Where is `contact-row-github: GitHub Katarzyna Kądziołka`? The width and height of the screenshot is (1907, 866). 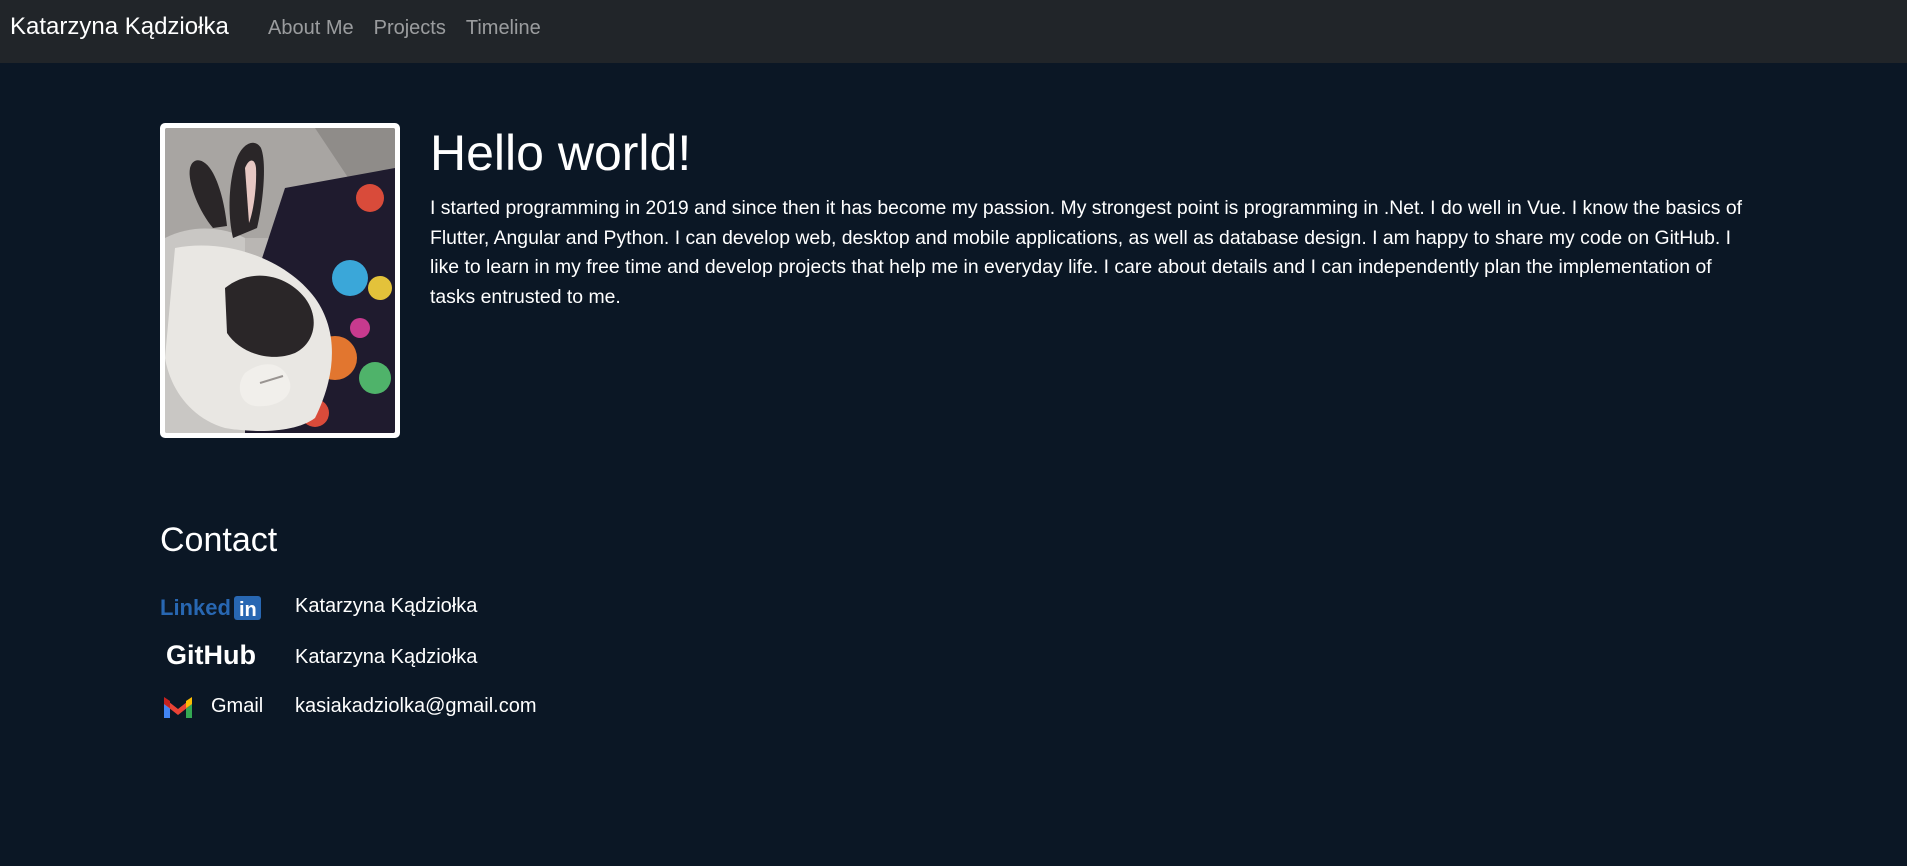 contact-row-github: GitHub Katarzyna Kądziołka is located at coordinates (318, 657).